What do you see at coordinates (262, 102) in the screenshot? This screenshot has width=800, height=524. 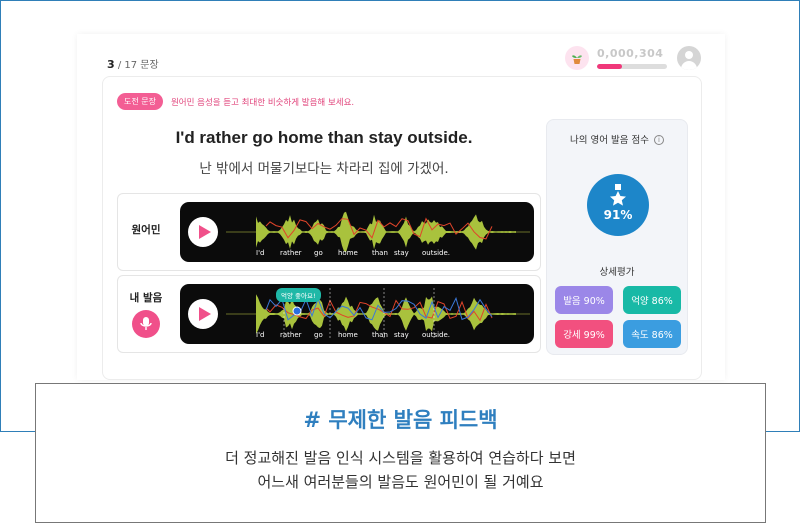 I see `challenge-instruction: 원어민 음성을 듣고 최대한 비슷하게 발음해 보세요.` at bounding box center [262, 102].